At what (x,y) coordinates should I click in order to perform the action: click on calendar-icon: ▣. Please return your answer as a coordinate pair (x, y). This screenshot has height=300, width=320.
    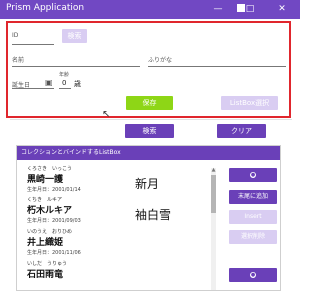
    Looking at the image, I should click on (49, 82).